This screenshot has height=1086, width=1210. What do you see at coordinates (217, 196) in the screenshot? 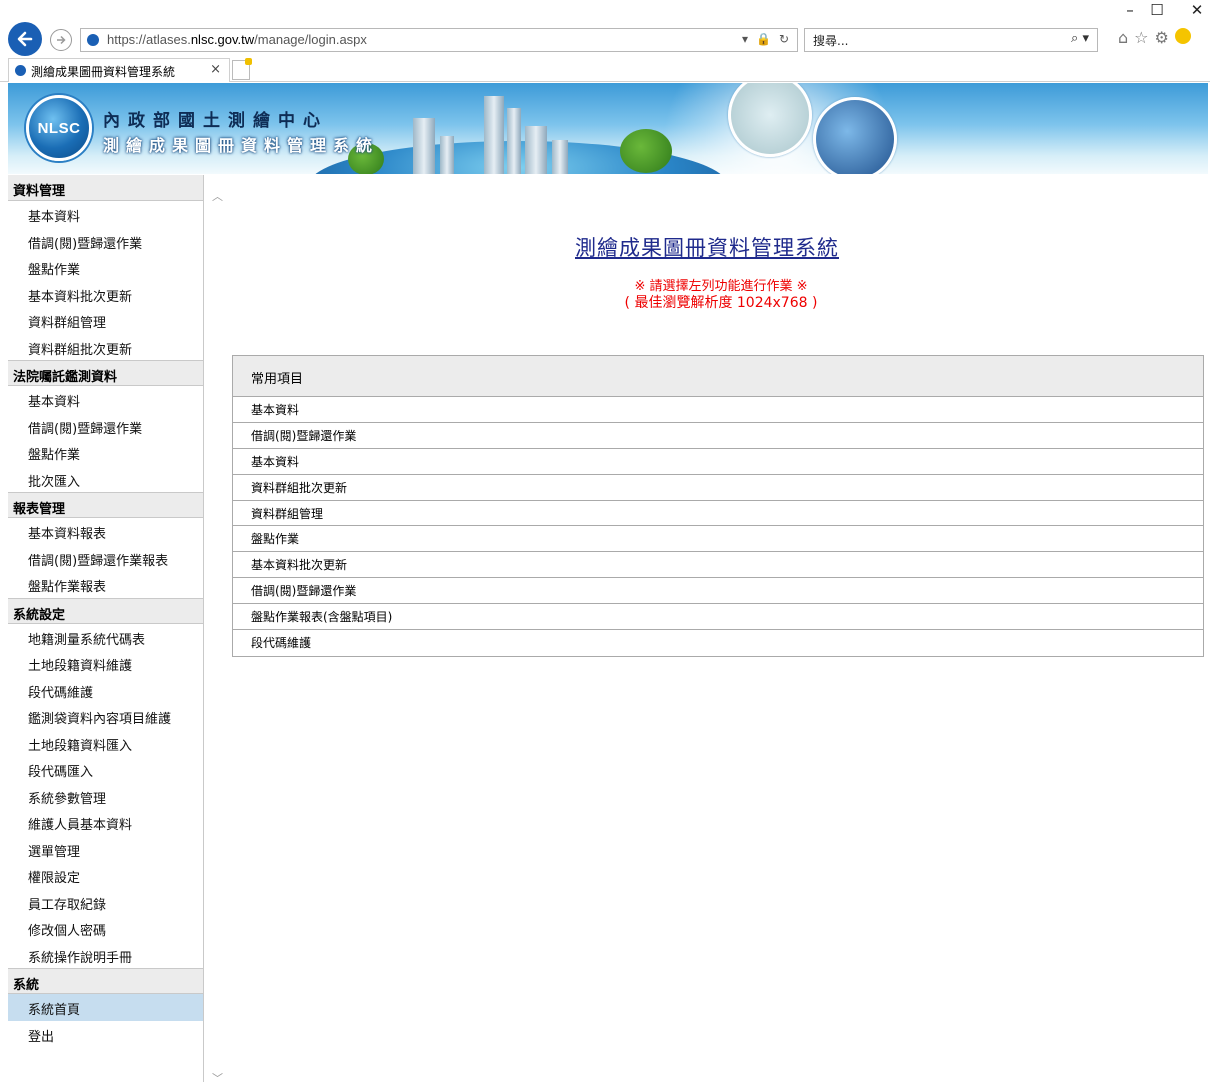
I see `scroll-up-icon: ︿` at bounding box center [217, 196].